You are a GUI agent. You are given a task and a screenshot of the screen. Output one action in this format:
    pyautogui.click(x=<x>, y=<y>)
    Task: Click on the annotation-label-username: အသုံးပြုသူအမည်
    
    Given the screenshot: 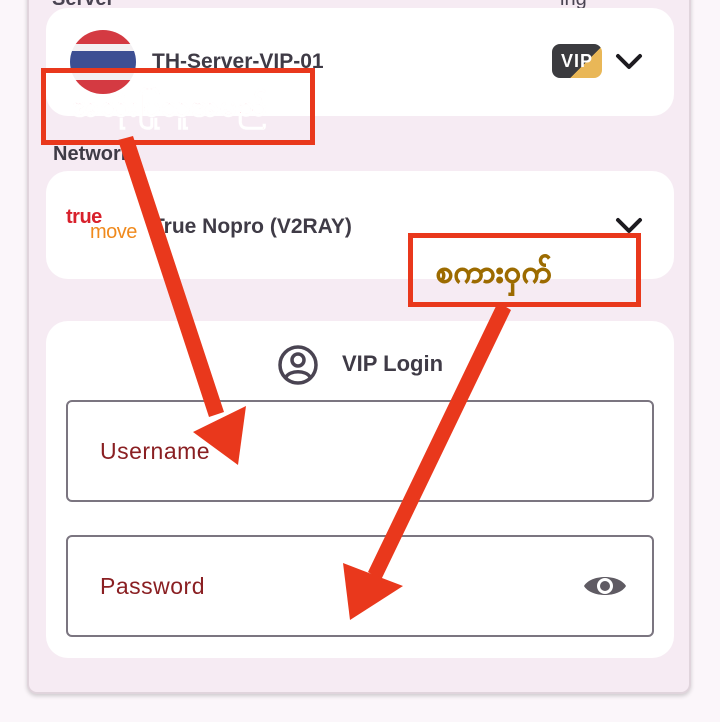 What is the action you would take?
    pyautogui.click(x=170, y=107)
    